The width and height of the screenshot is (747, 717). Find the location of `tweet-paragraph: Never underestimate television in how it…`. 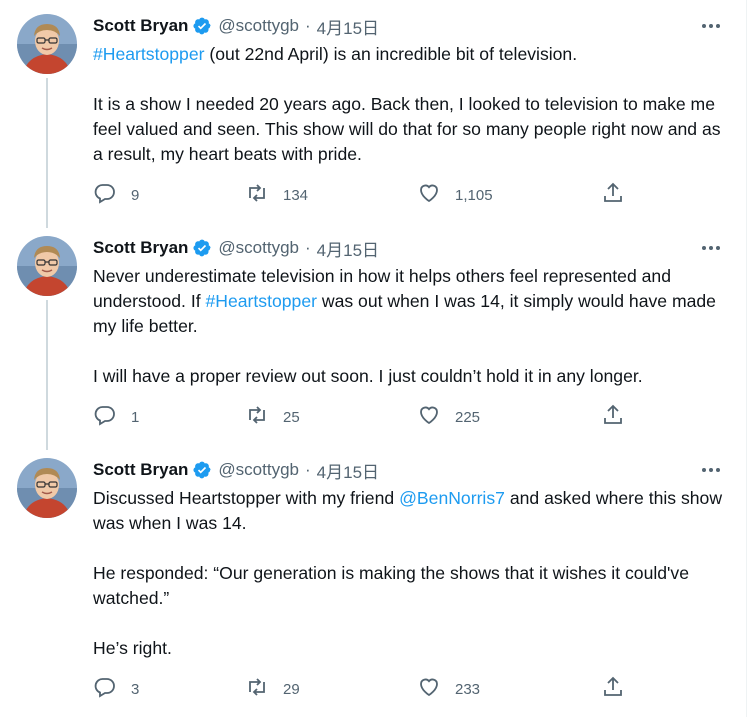

tweet-paragraph: Never underestimate television in how it… is located at coordinates (404, 301).